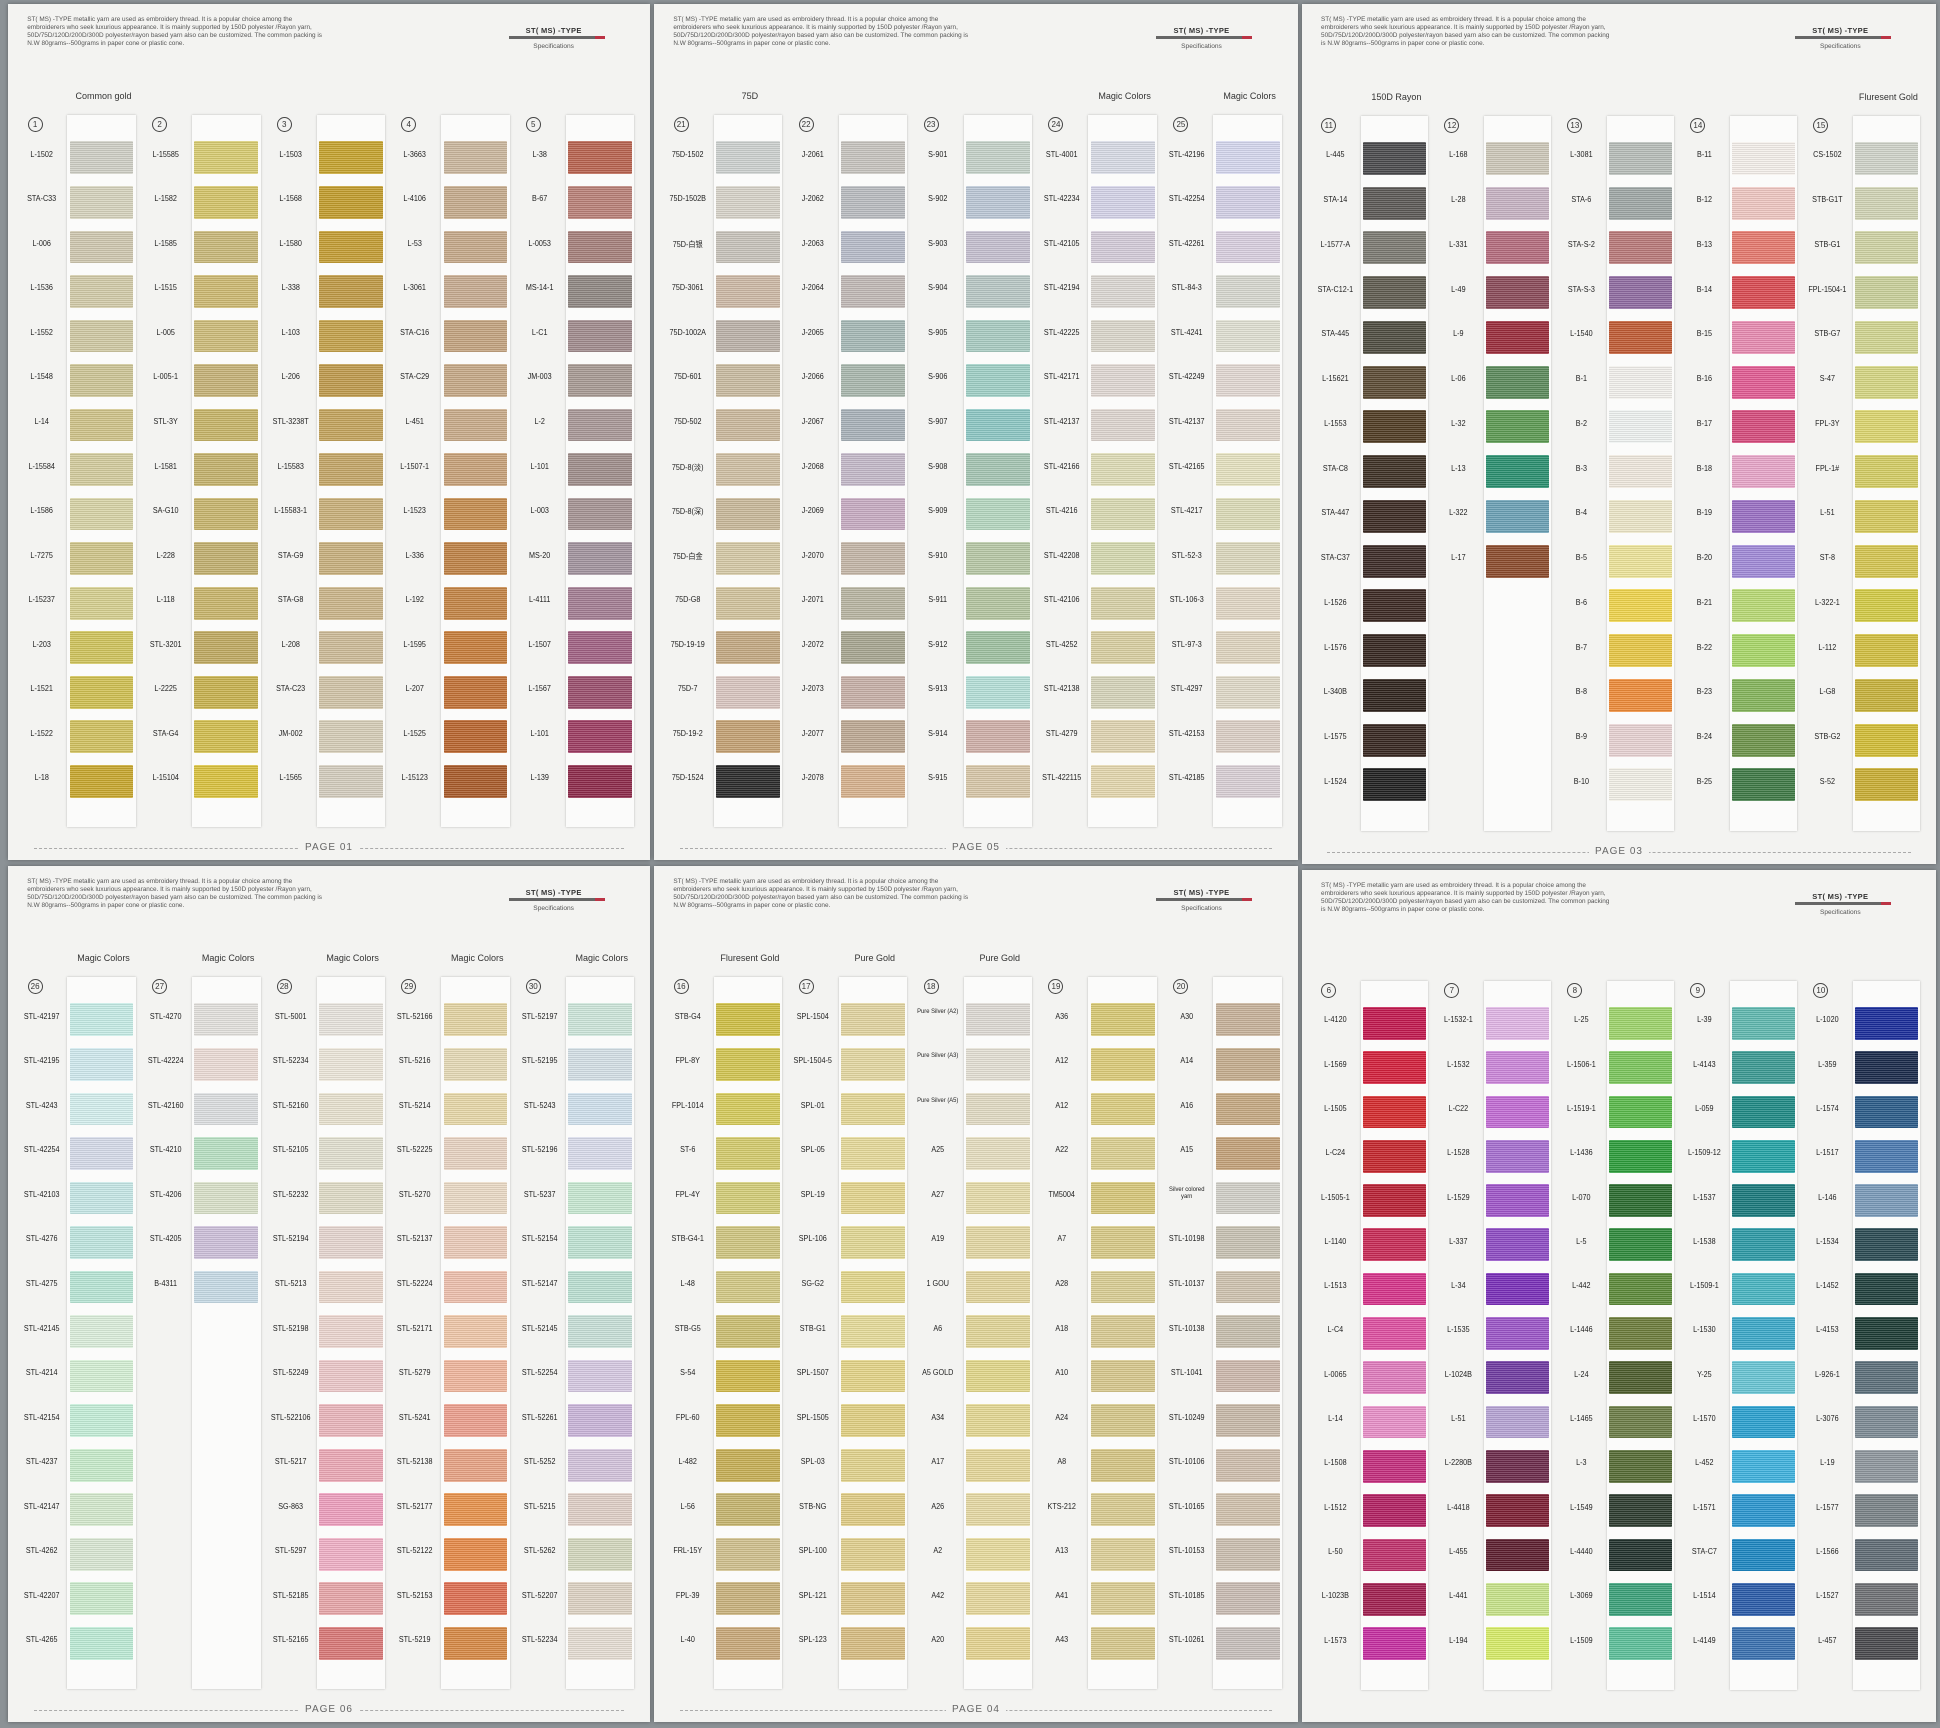 The height and width of the screenshot is (1728, 1940). I want to click on color-row: S-914, so click(976, 737).